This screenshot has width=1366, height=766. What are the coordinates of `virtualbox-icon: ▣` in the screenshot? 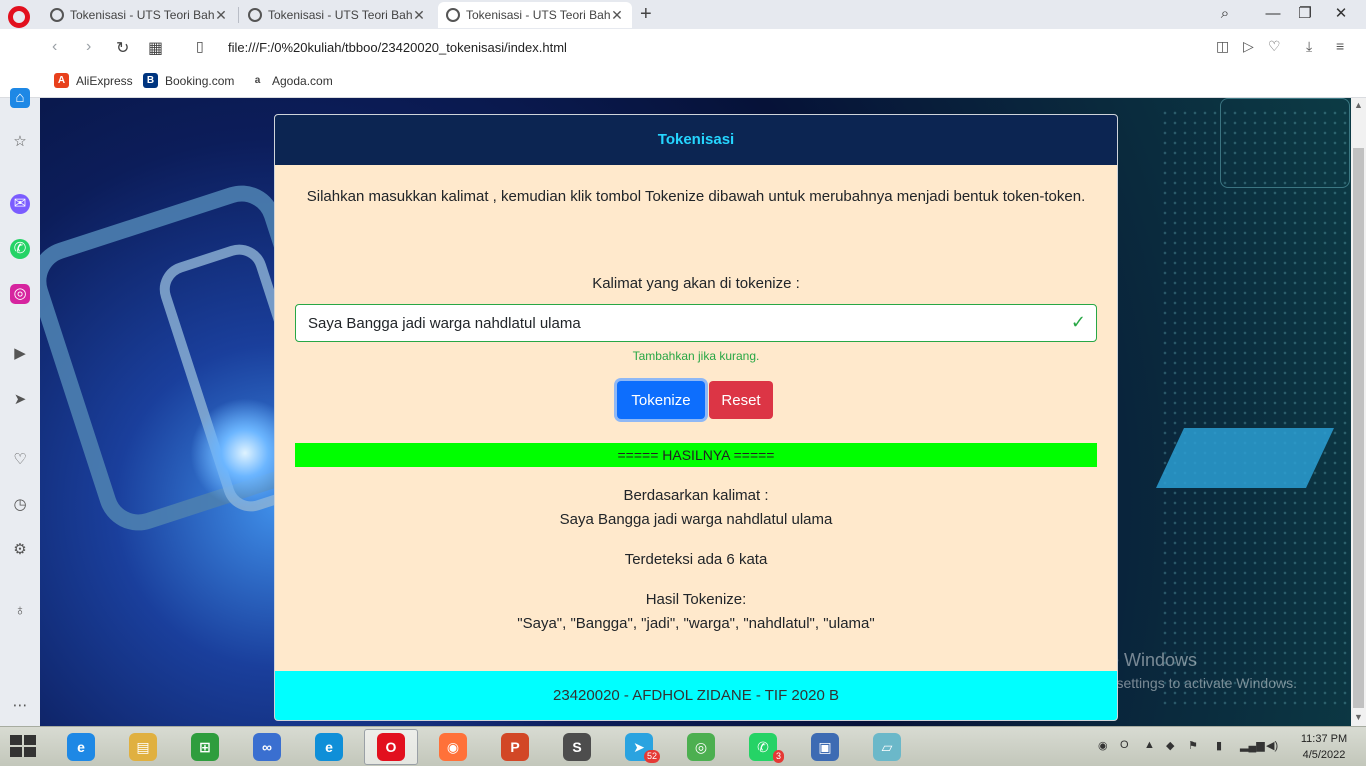 It's located at (825, 747).